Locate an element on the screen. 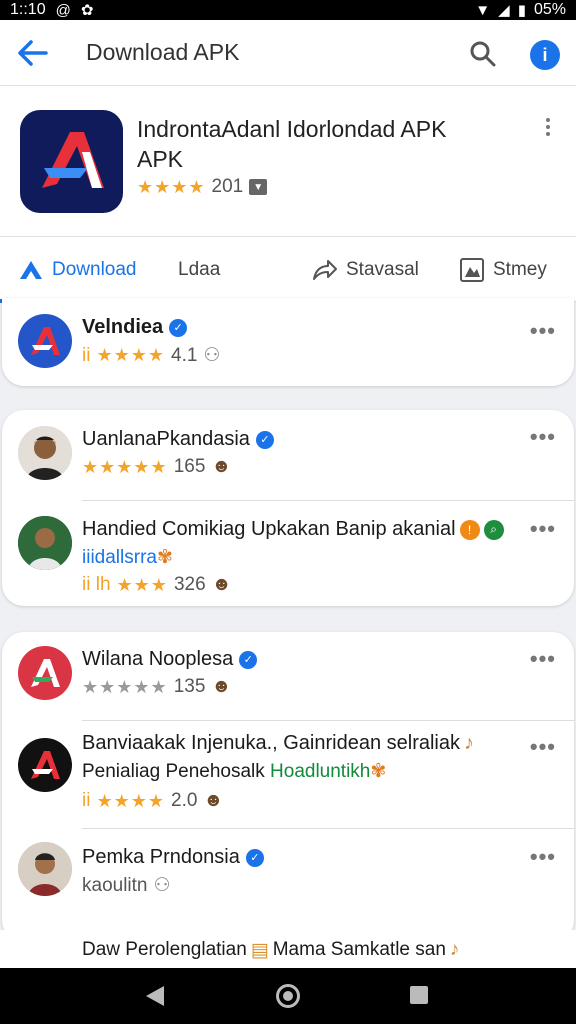  tab-label: Ldaa is located at coordinates (199, 269).